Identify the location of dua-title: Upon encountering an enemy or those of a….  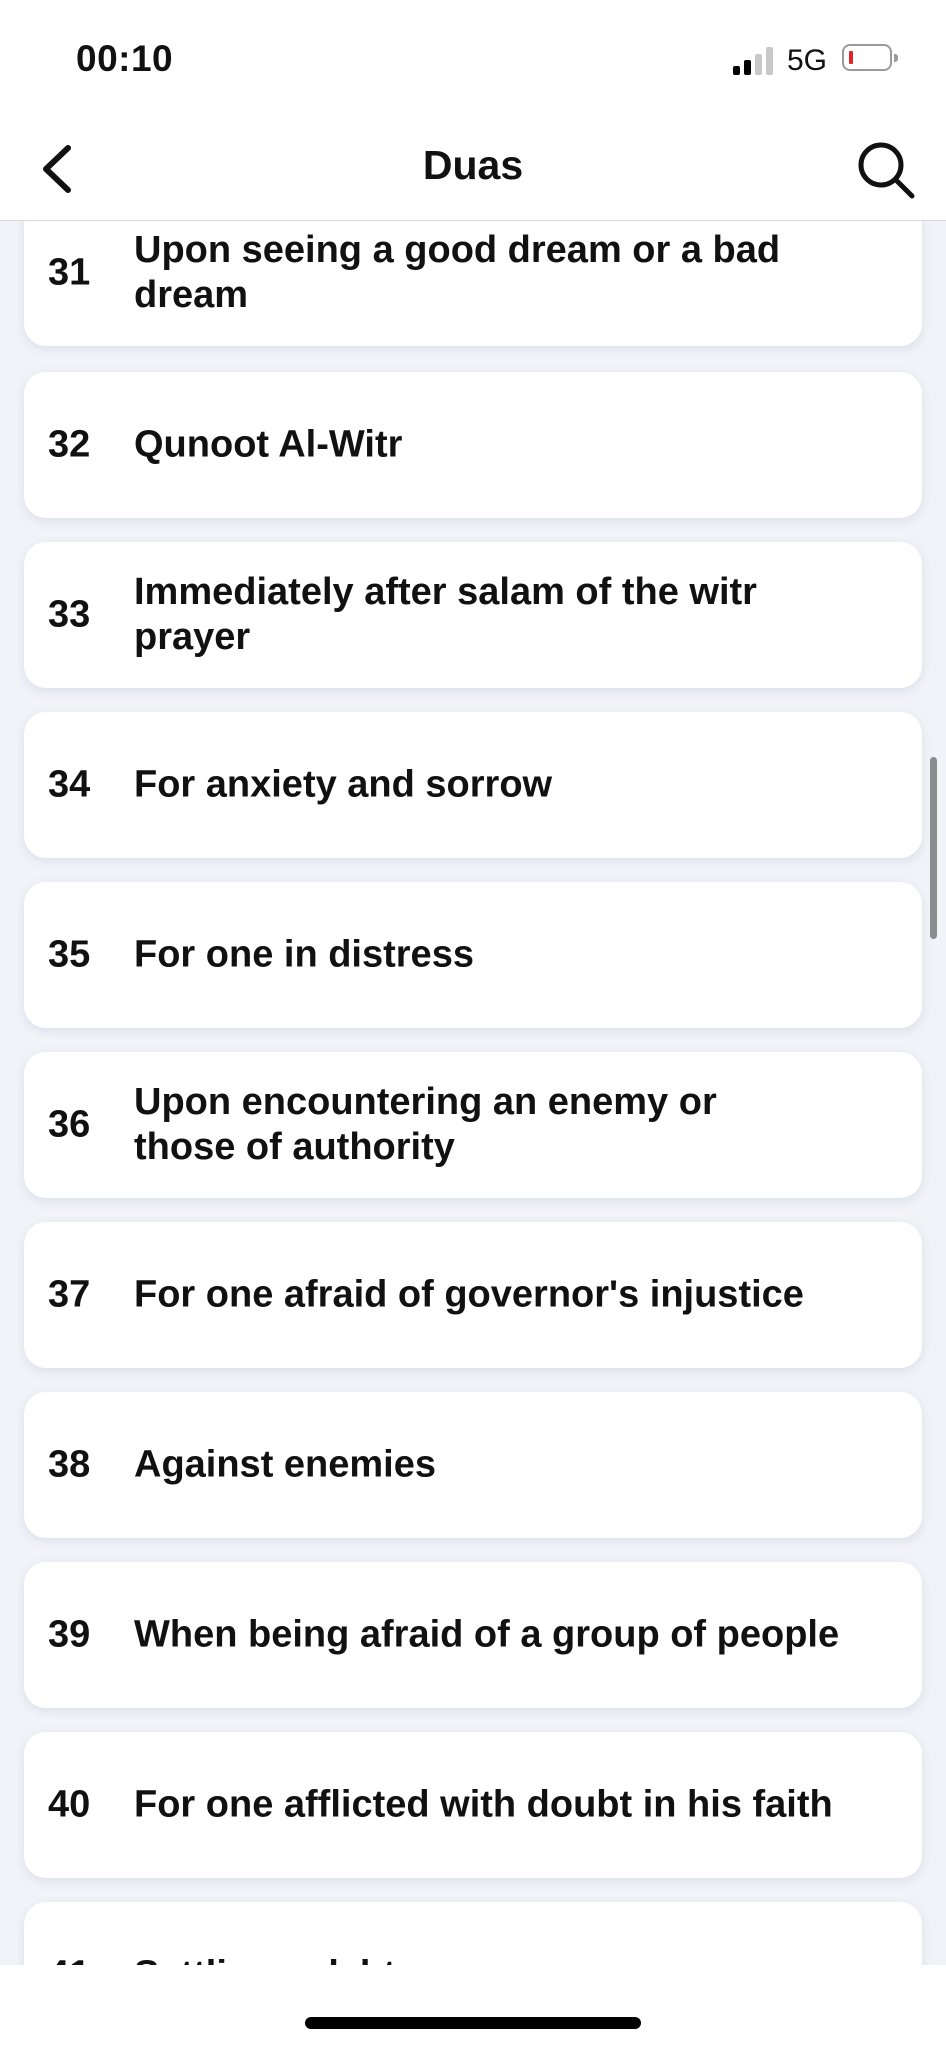
(425, 1124).